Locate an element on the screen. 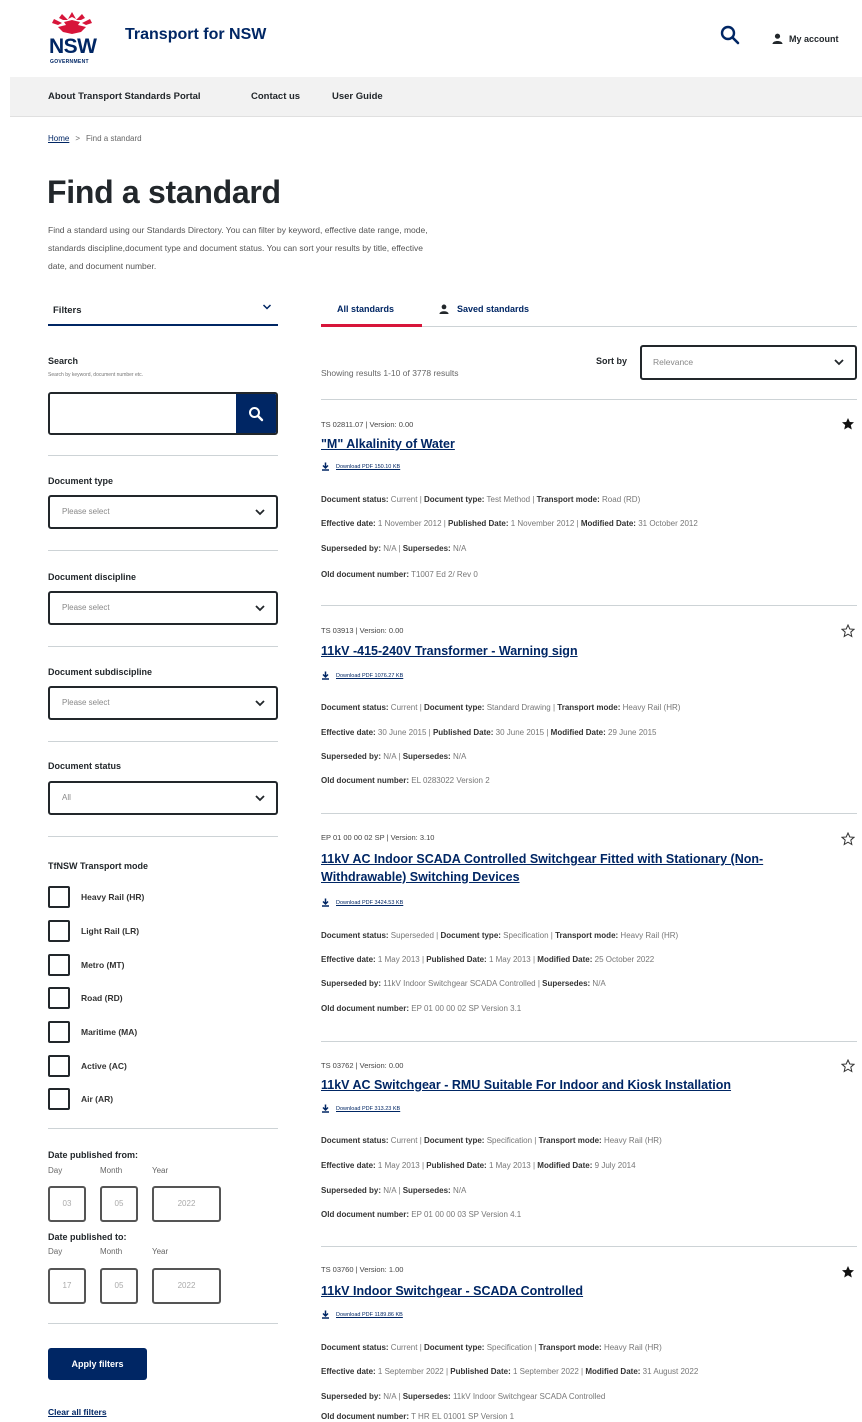 The image size is (862, 1422). download-link: Download PDF 1189.86 KB is located at coordinates (362, 1314).